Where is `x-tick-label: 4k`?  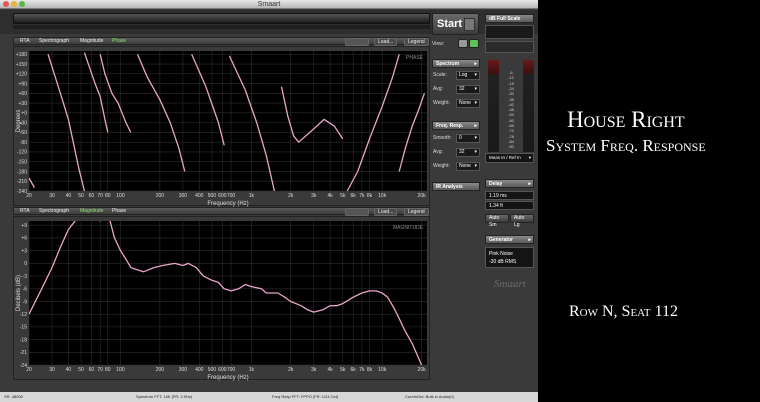
x-tick-label: 4k is located at coordinates (330, 196).